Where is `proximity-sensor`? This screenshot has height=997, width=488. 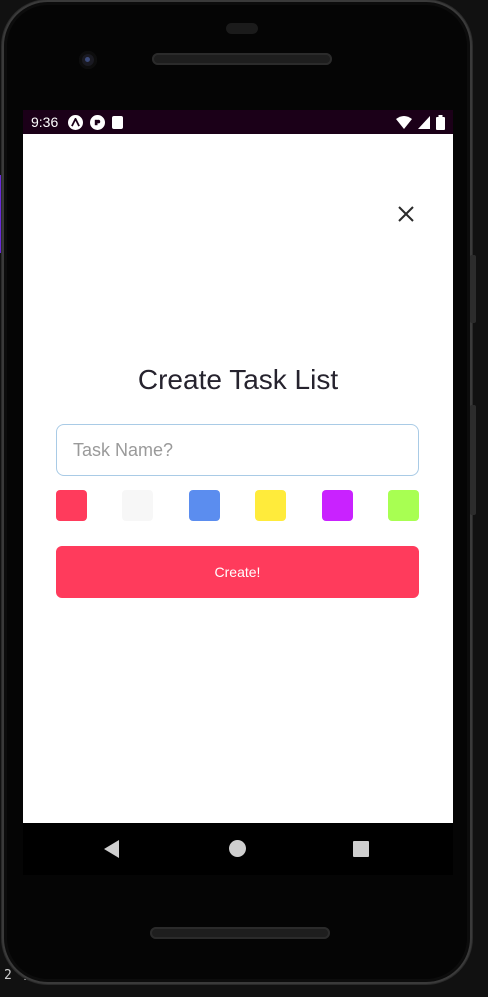 proximity-sensor is located at coordinates (242, 28).